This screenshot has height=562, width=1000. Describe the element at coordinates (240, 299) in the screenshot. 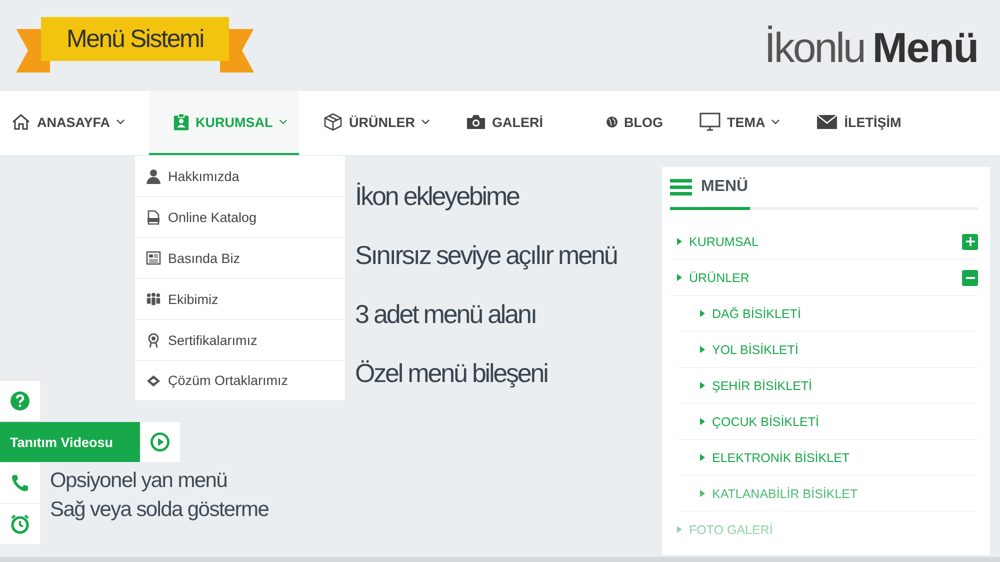

I see `dropdown-item: Ekibimiz` at that location.